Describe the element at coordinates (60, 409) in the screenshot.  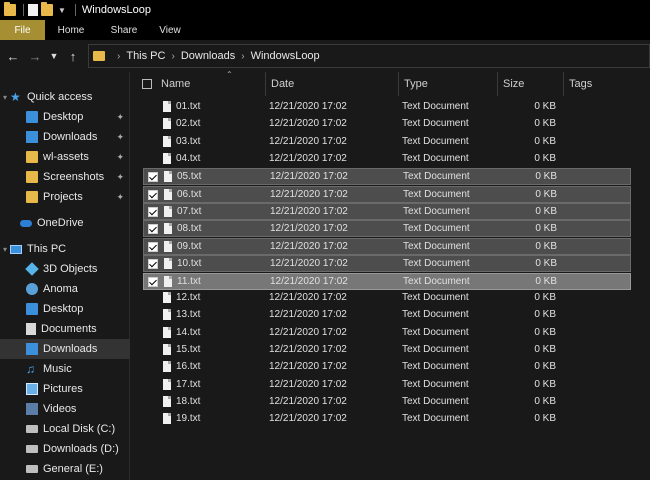
I see `sidebar-item-label: Videos` at that location.